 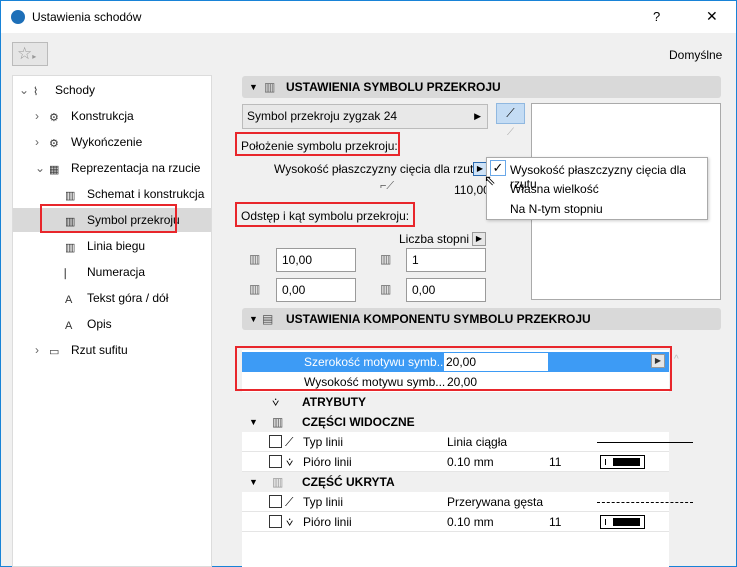 What do you see at coordinates (676, 359) in the screenshot?
I see `scroll-up-icon: ^` at bounding box center [676, 359].